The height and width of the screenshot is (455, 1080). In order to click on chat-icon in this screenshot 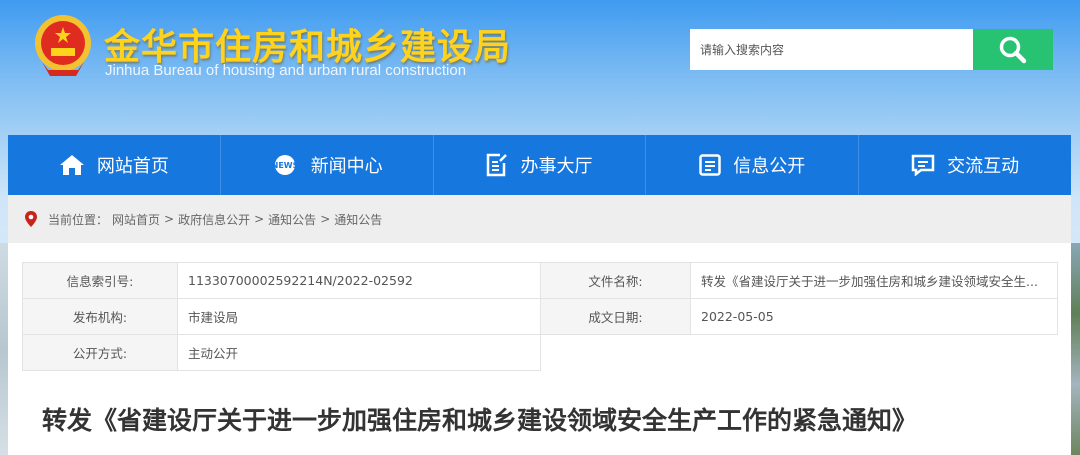, I will do `click(923, 165)`.